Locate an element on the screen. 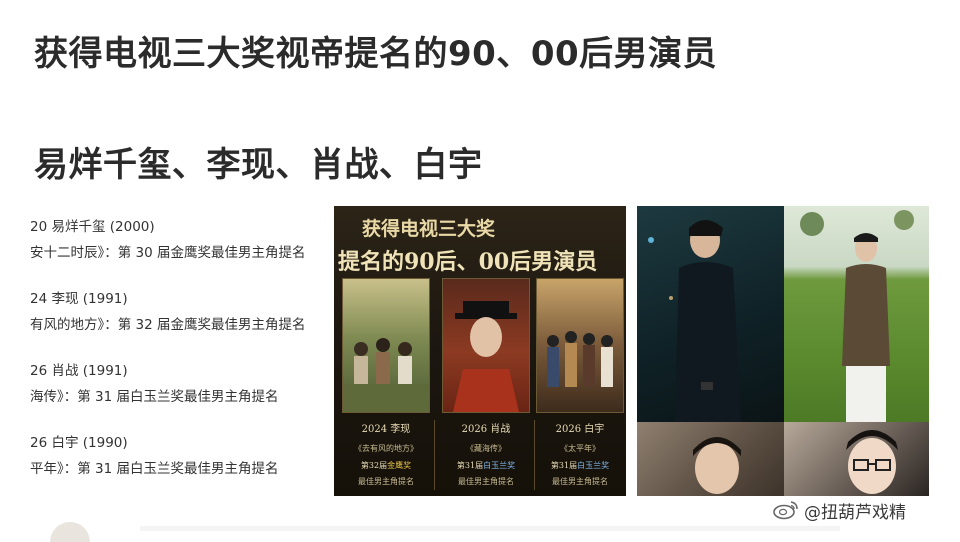  ensemble-icon is located at coordinates (580, 359).